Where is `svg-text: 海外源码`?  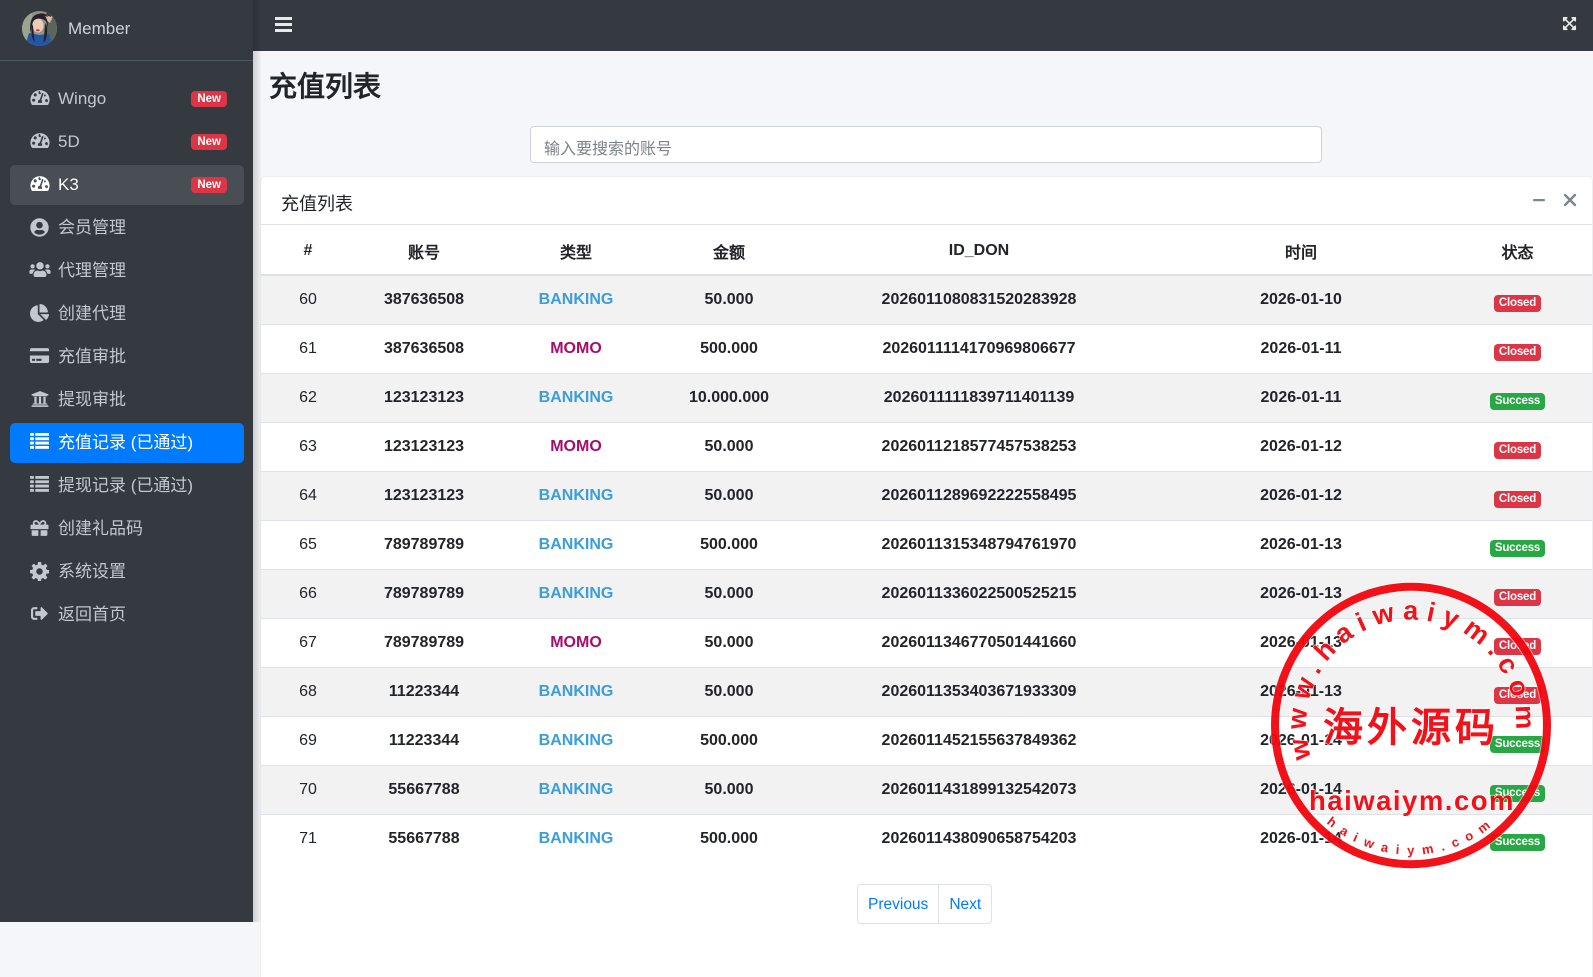 svg-text: 海外源码 is located at coordinates (1411, 727).